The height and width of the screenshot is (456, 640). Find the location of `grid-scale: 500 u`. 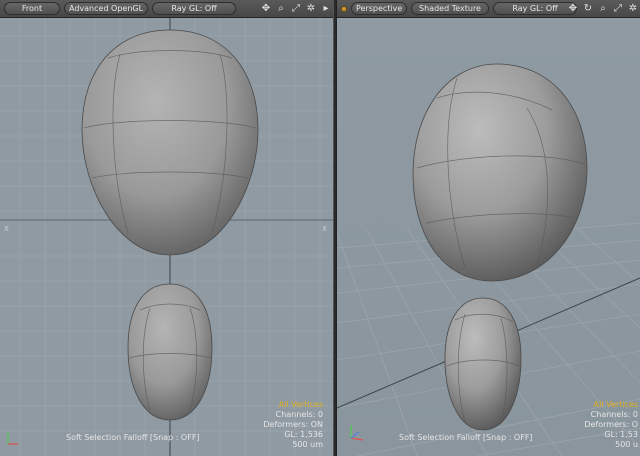

grid-scale: 500 u is located at coordinates (626, 444).